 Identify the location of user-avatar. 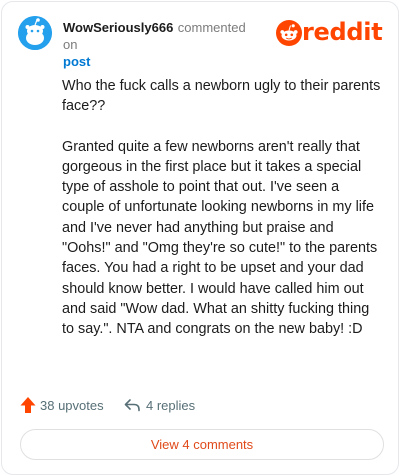
(35, 33).